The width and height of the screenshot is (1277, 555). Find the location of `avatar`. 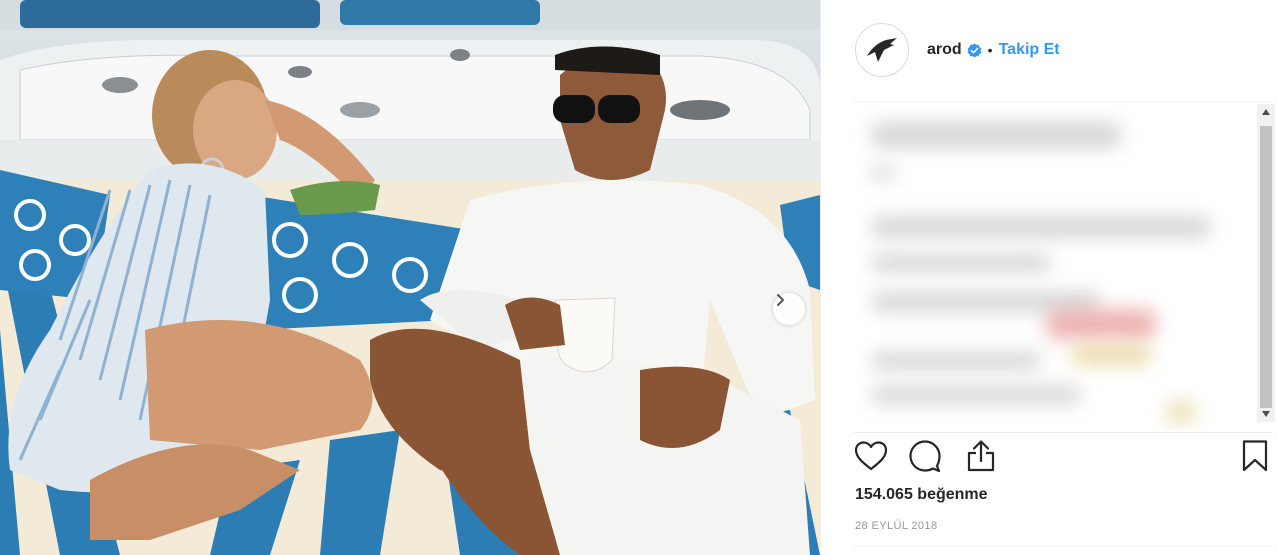

avatar is located at coordinates (882, 50).